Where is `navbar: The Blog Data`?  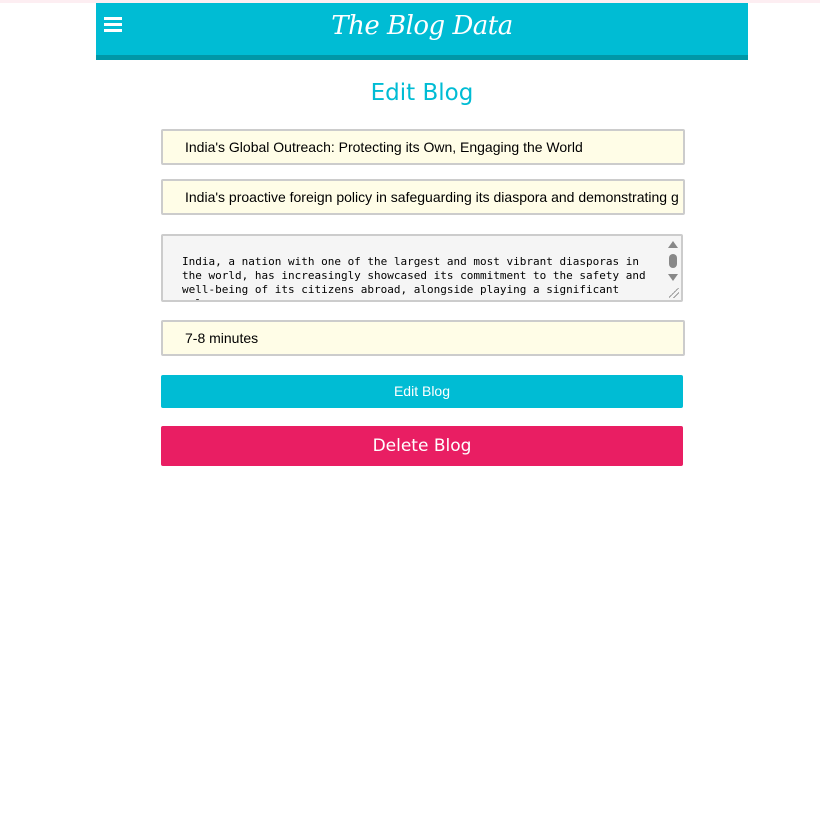
navbar: The Blog Data is located at coordinates (422, 31).